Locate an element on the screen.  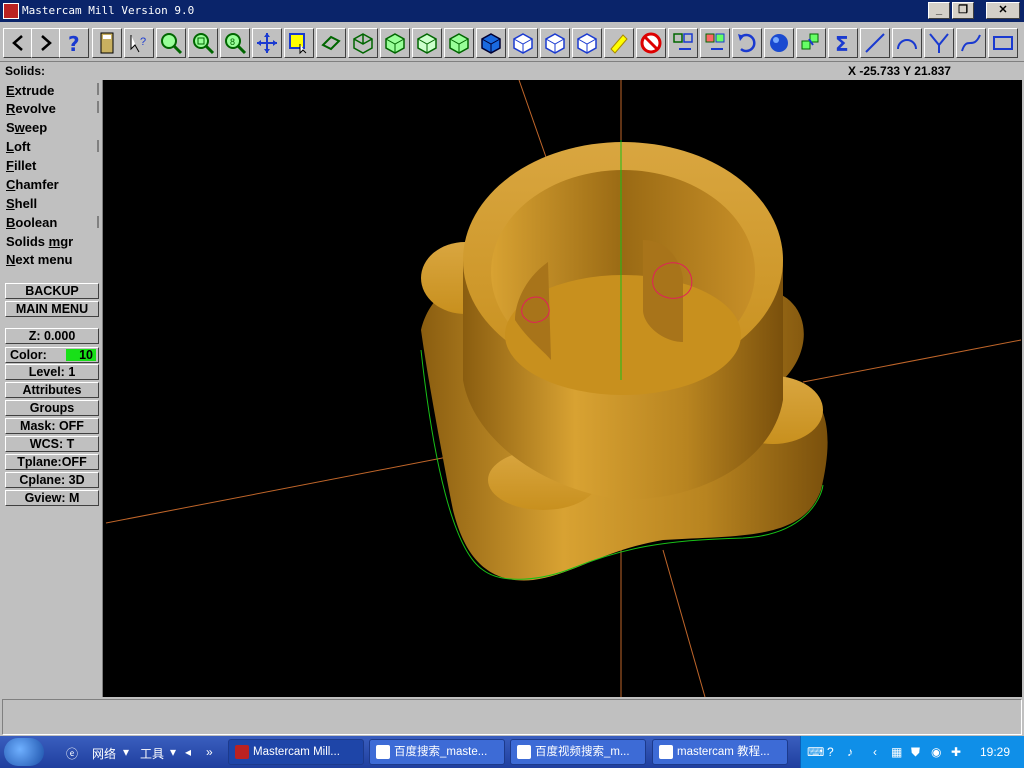
minimize-button: _ is located at coordinates (939, 10).